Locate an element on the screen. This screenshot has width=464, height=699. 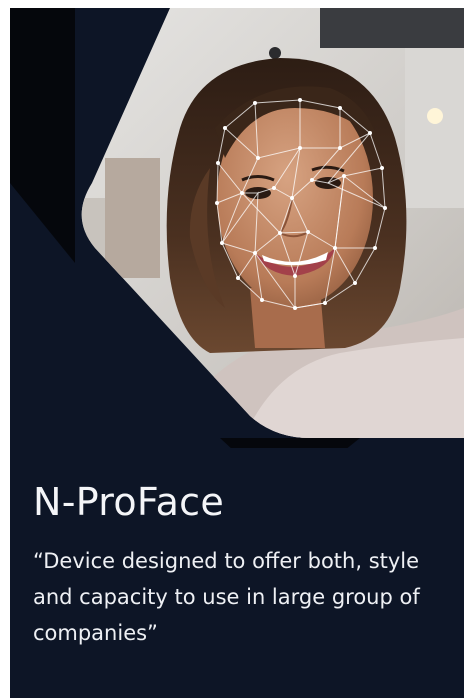
product-title: N-ProFace is located at coordinates (129, 502).